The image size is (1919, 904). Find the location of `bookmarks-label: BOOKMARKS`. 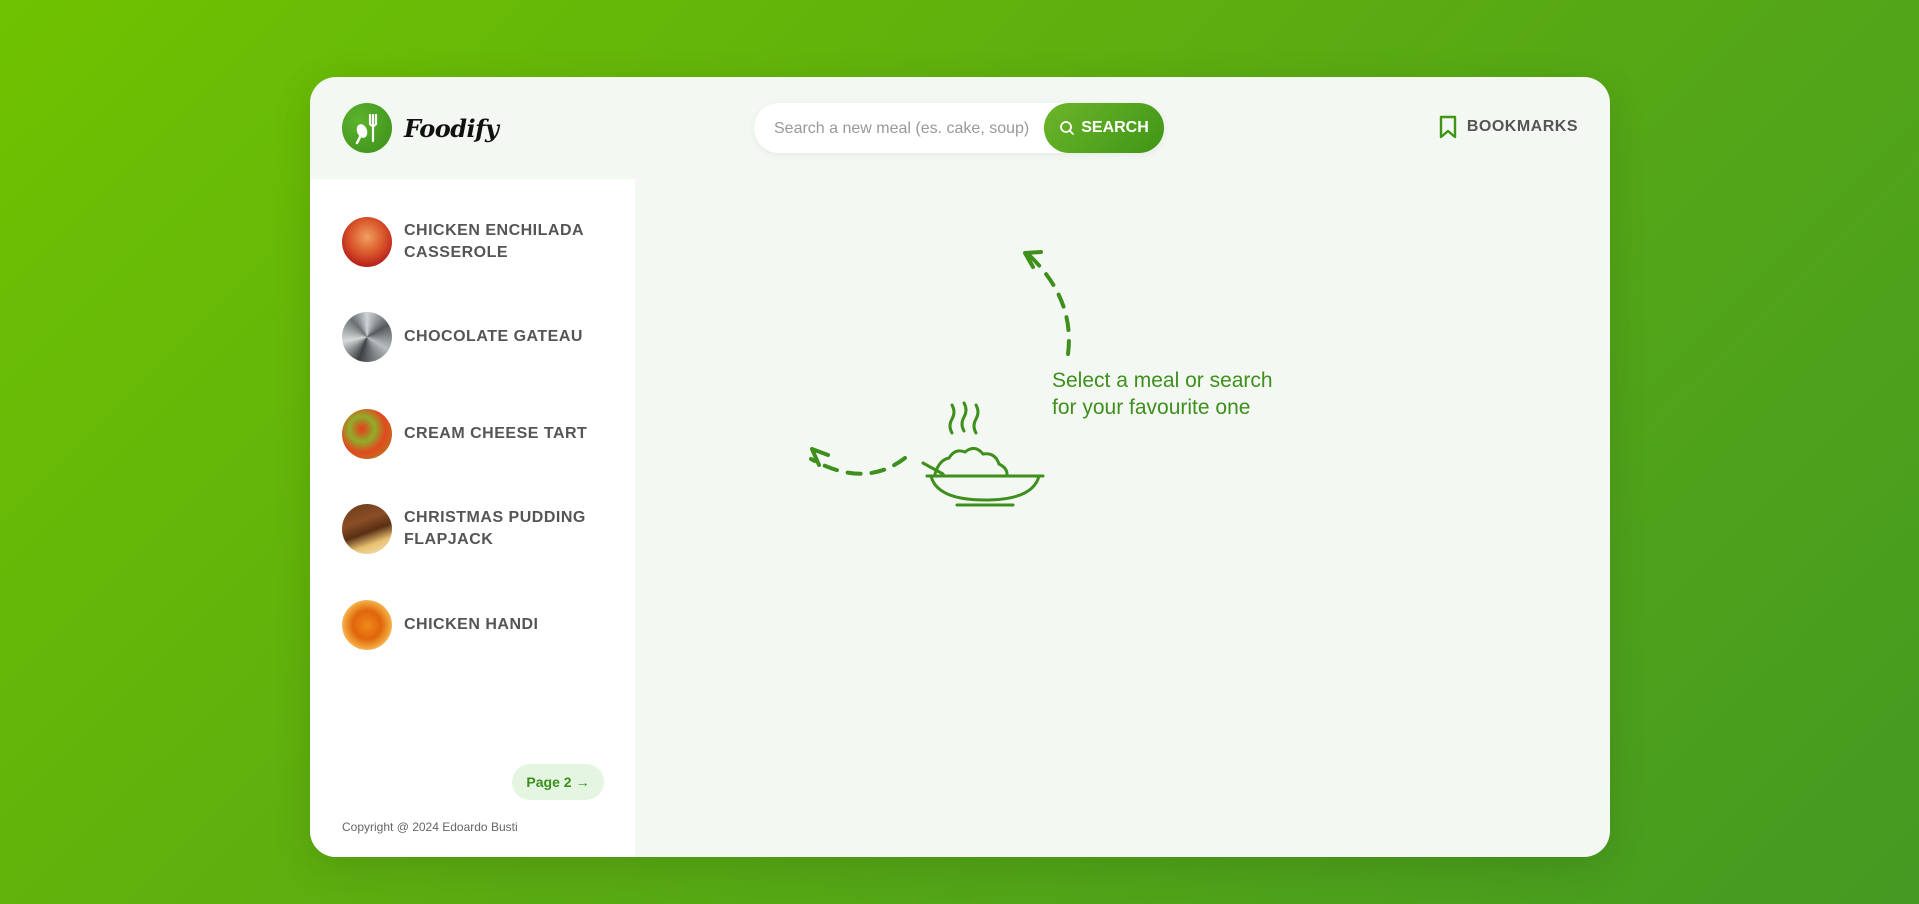

bookmarks-label: BOOKMARKS is located at coordinates (1522, 126).